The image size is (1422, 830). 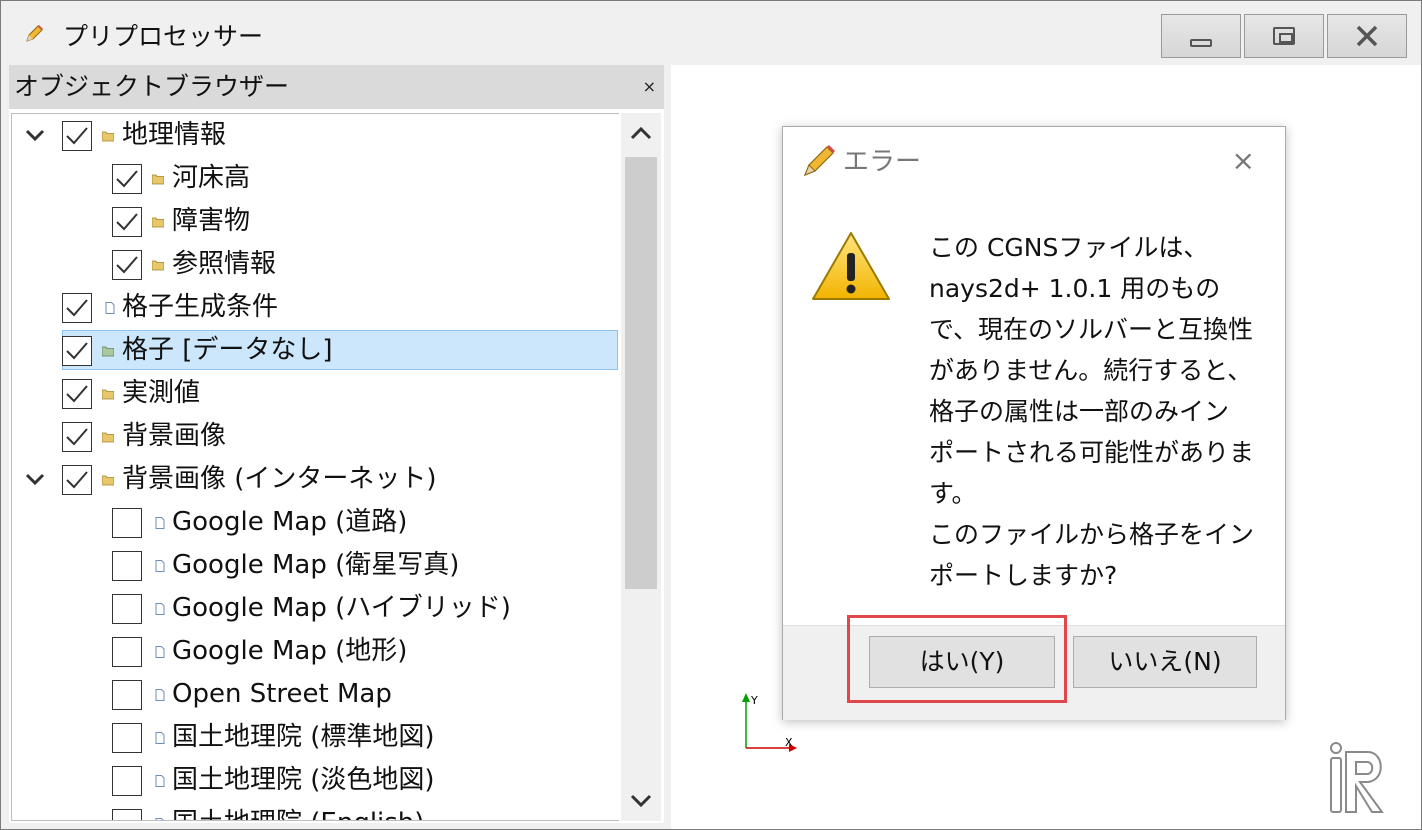 I want to click on tree-item-label: Google Map (道路), so click(x=290, y=522).